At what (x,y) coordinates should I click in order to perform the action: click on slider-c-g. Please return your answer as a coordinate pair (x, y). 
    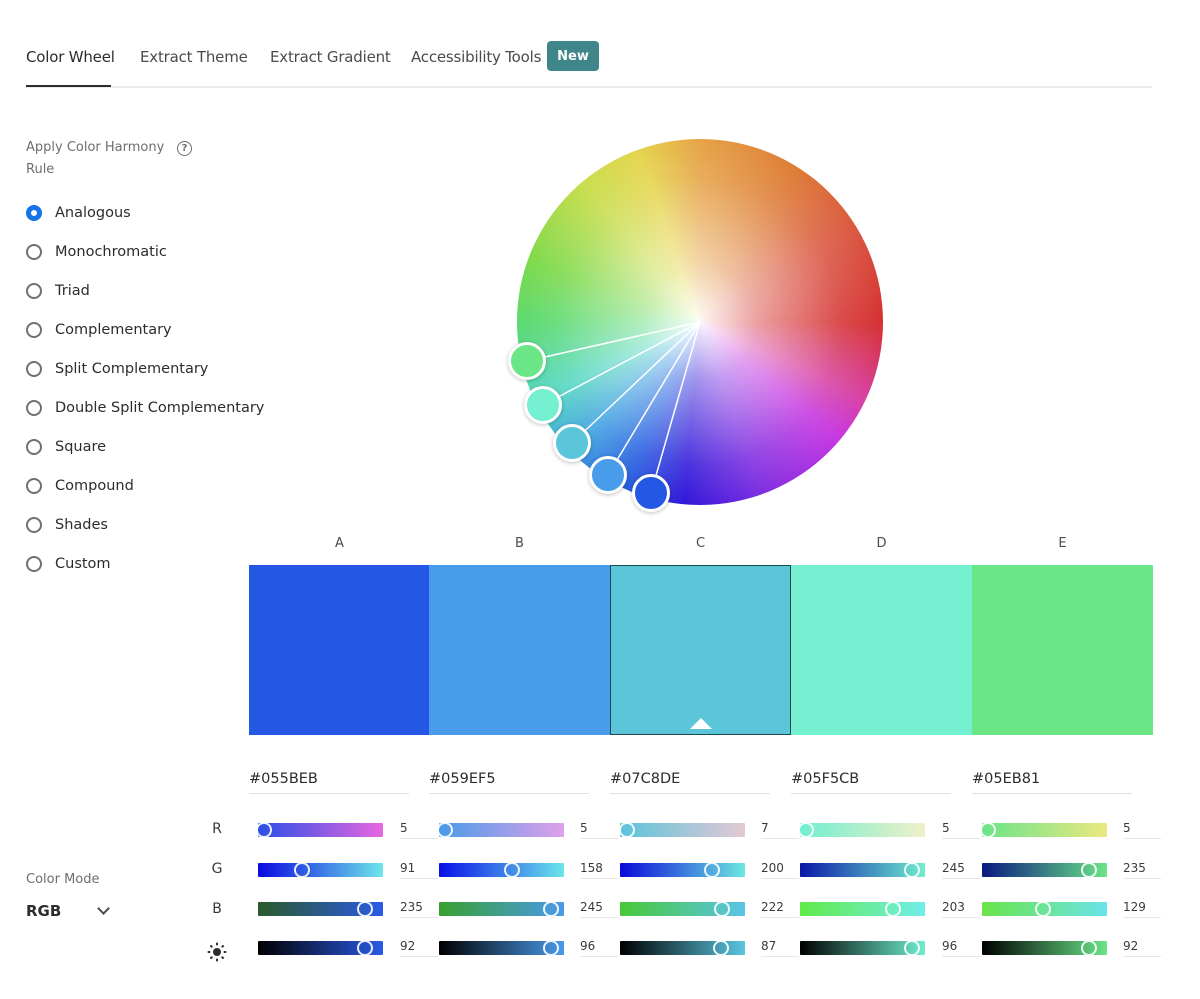
    Looking at the image, I should click on (682, 870).